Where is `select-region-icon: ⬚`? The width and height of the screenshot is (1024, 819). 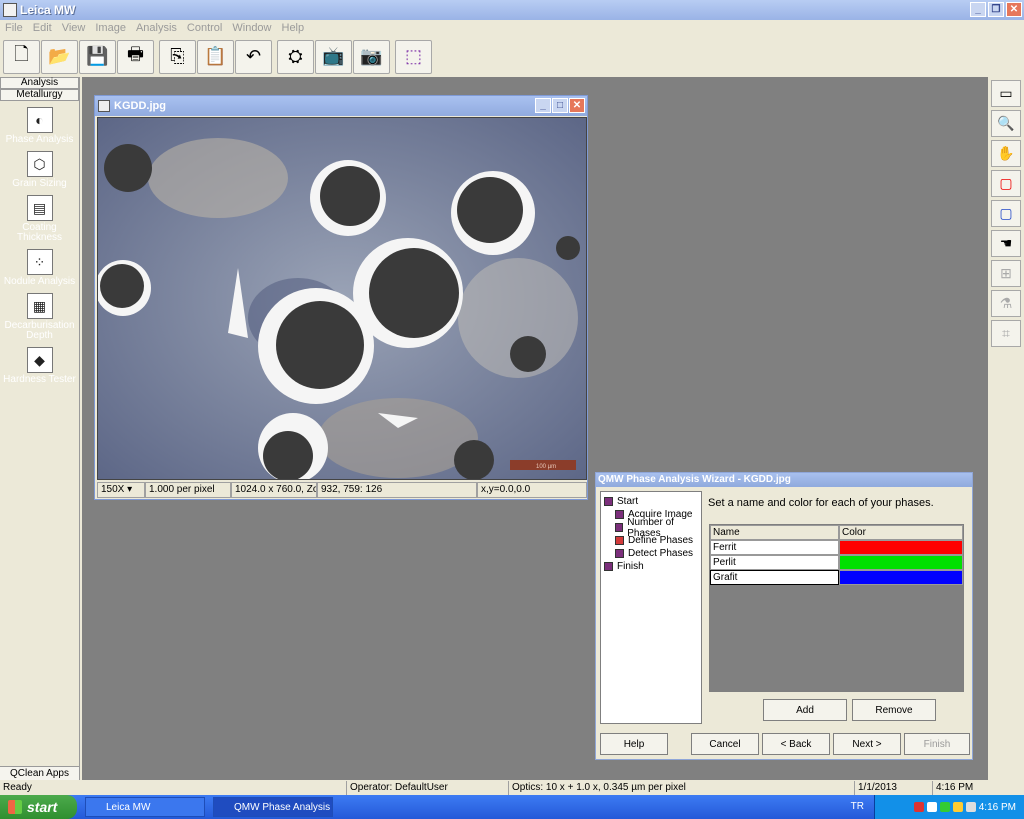 select-region-icon: ⬚ is located at coordinates (413, 56).